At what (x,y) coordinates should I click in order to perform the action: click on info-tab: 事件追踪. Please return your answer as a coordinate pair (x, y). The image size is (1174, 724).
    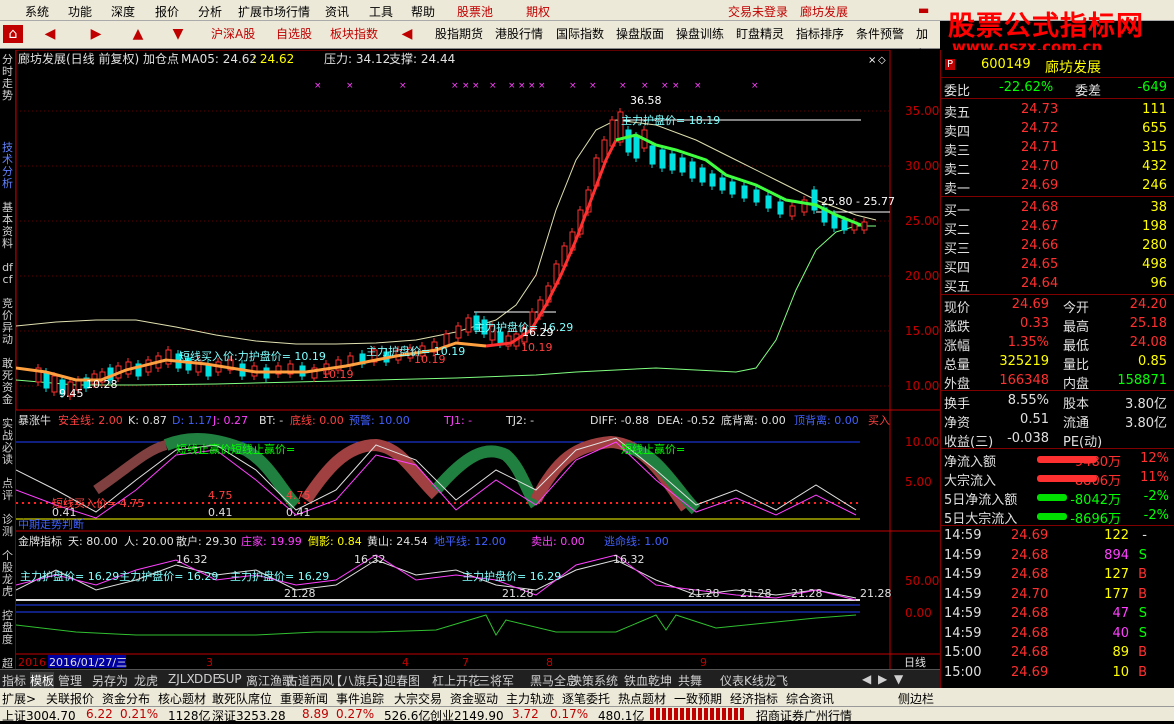
    Looking at the image, I should click on (360, 698).